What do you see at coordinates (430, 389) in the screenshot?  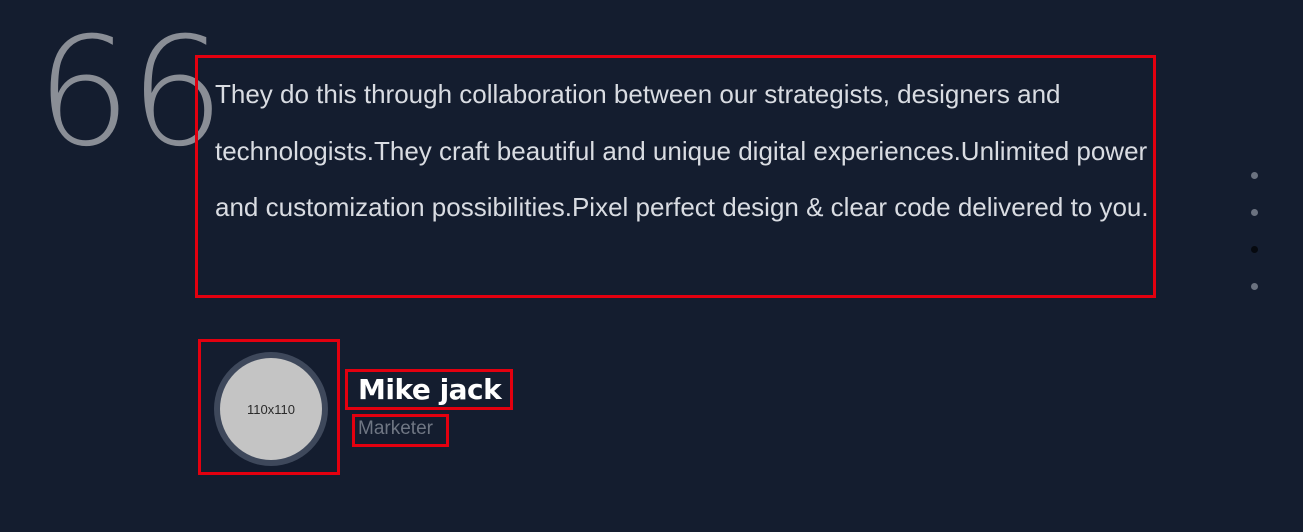 I see `author-name: Mike jack` at bounding box center [430, 389].